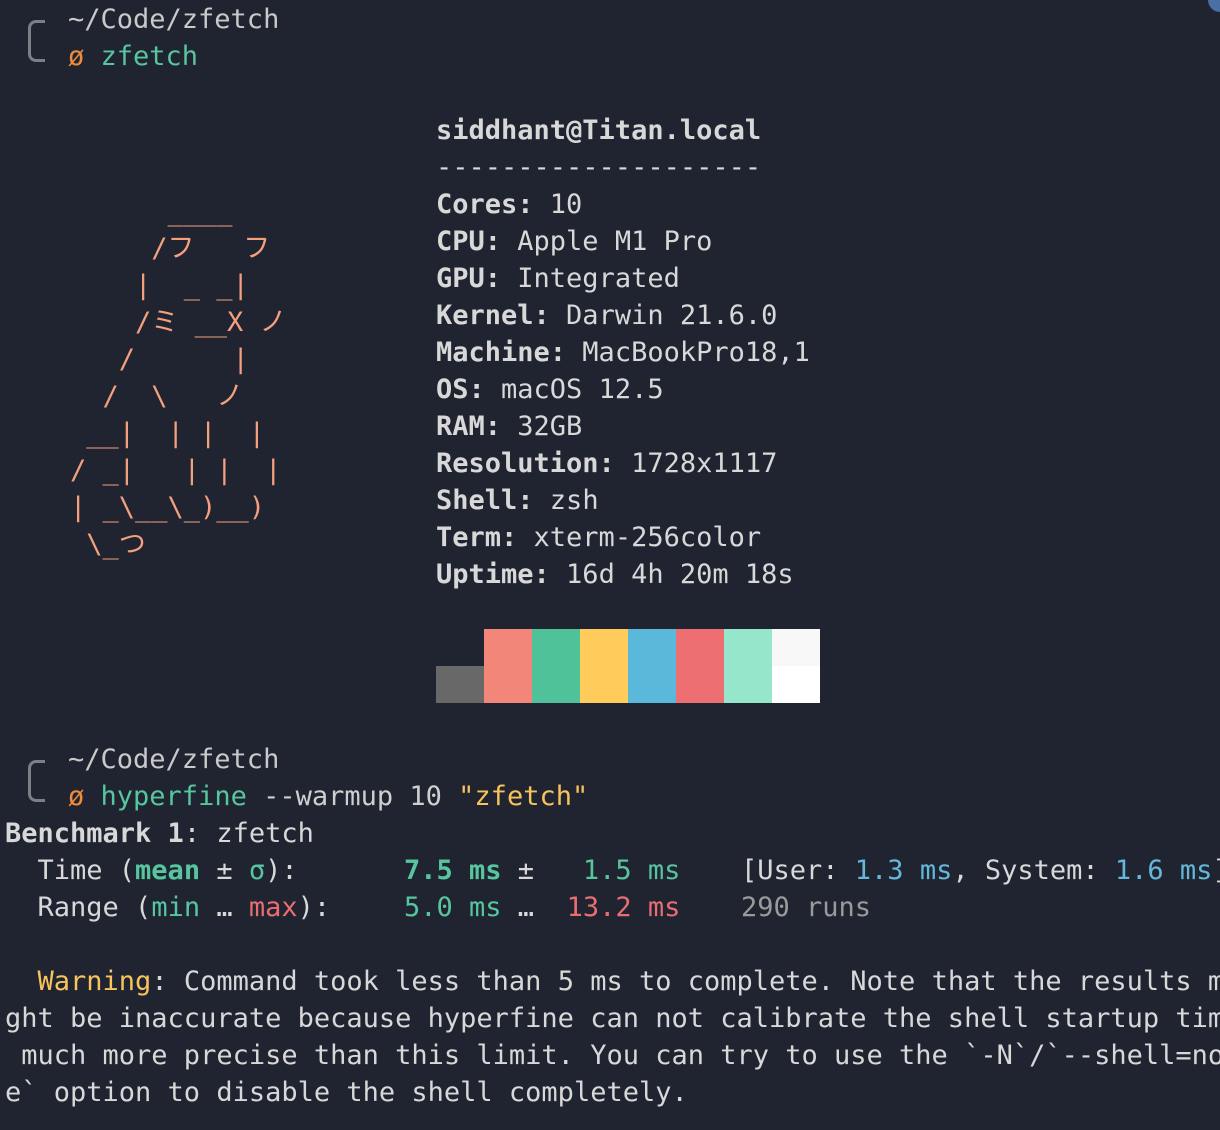 Image resolution: width=1220 pixels, height=1130 pixels. I want to click on warning-label: Warning, so click(94, 981).